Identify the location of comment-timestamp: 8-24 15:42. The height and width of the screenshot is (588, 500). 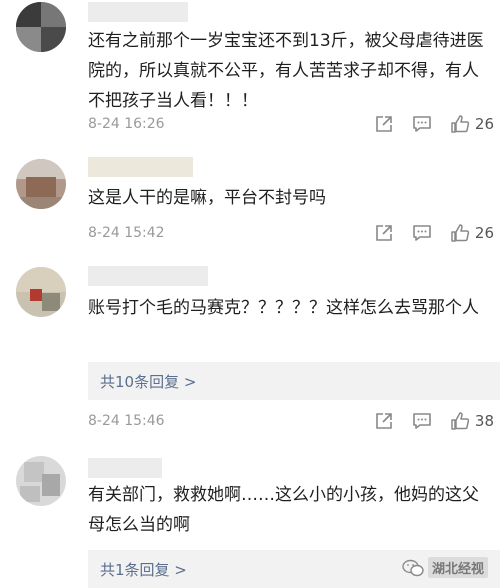
(126, 233).